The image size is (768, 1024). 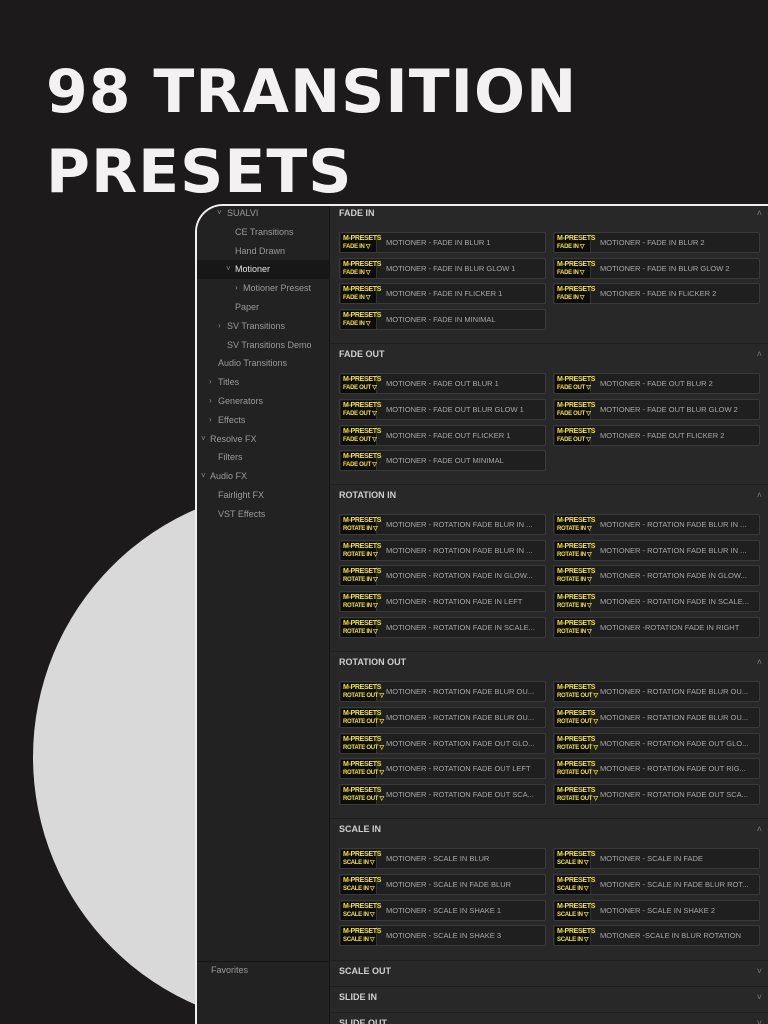 I want to click on section-header: FADE OUT ˄, so click(x=550, y=356).